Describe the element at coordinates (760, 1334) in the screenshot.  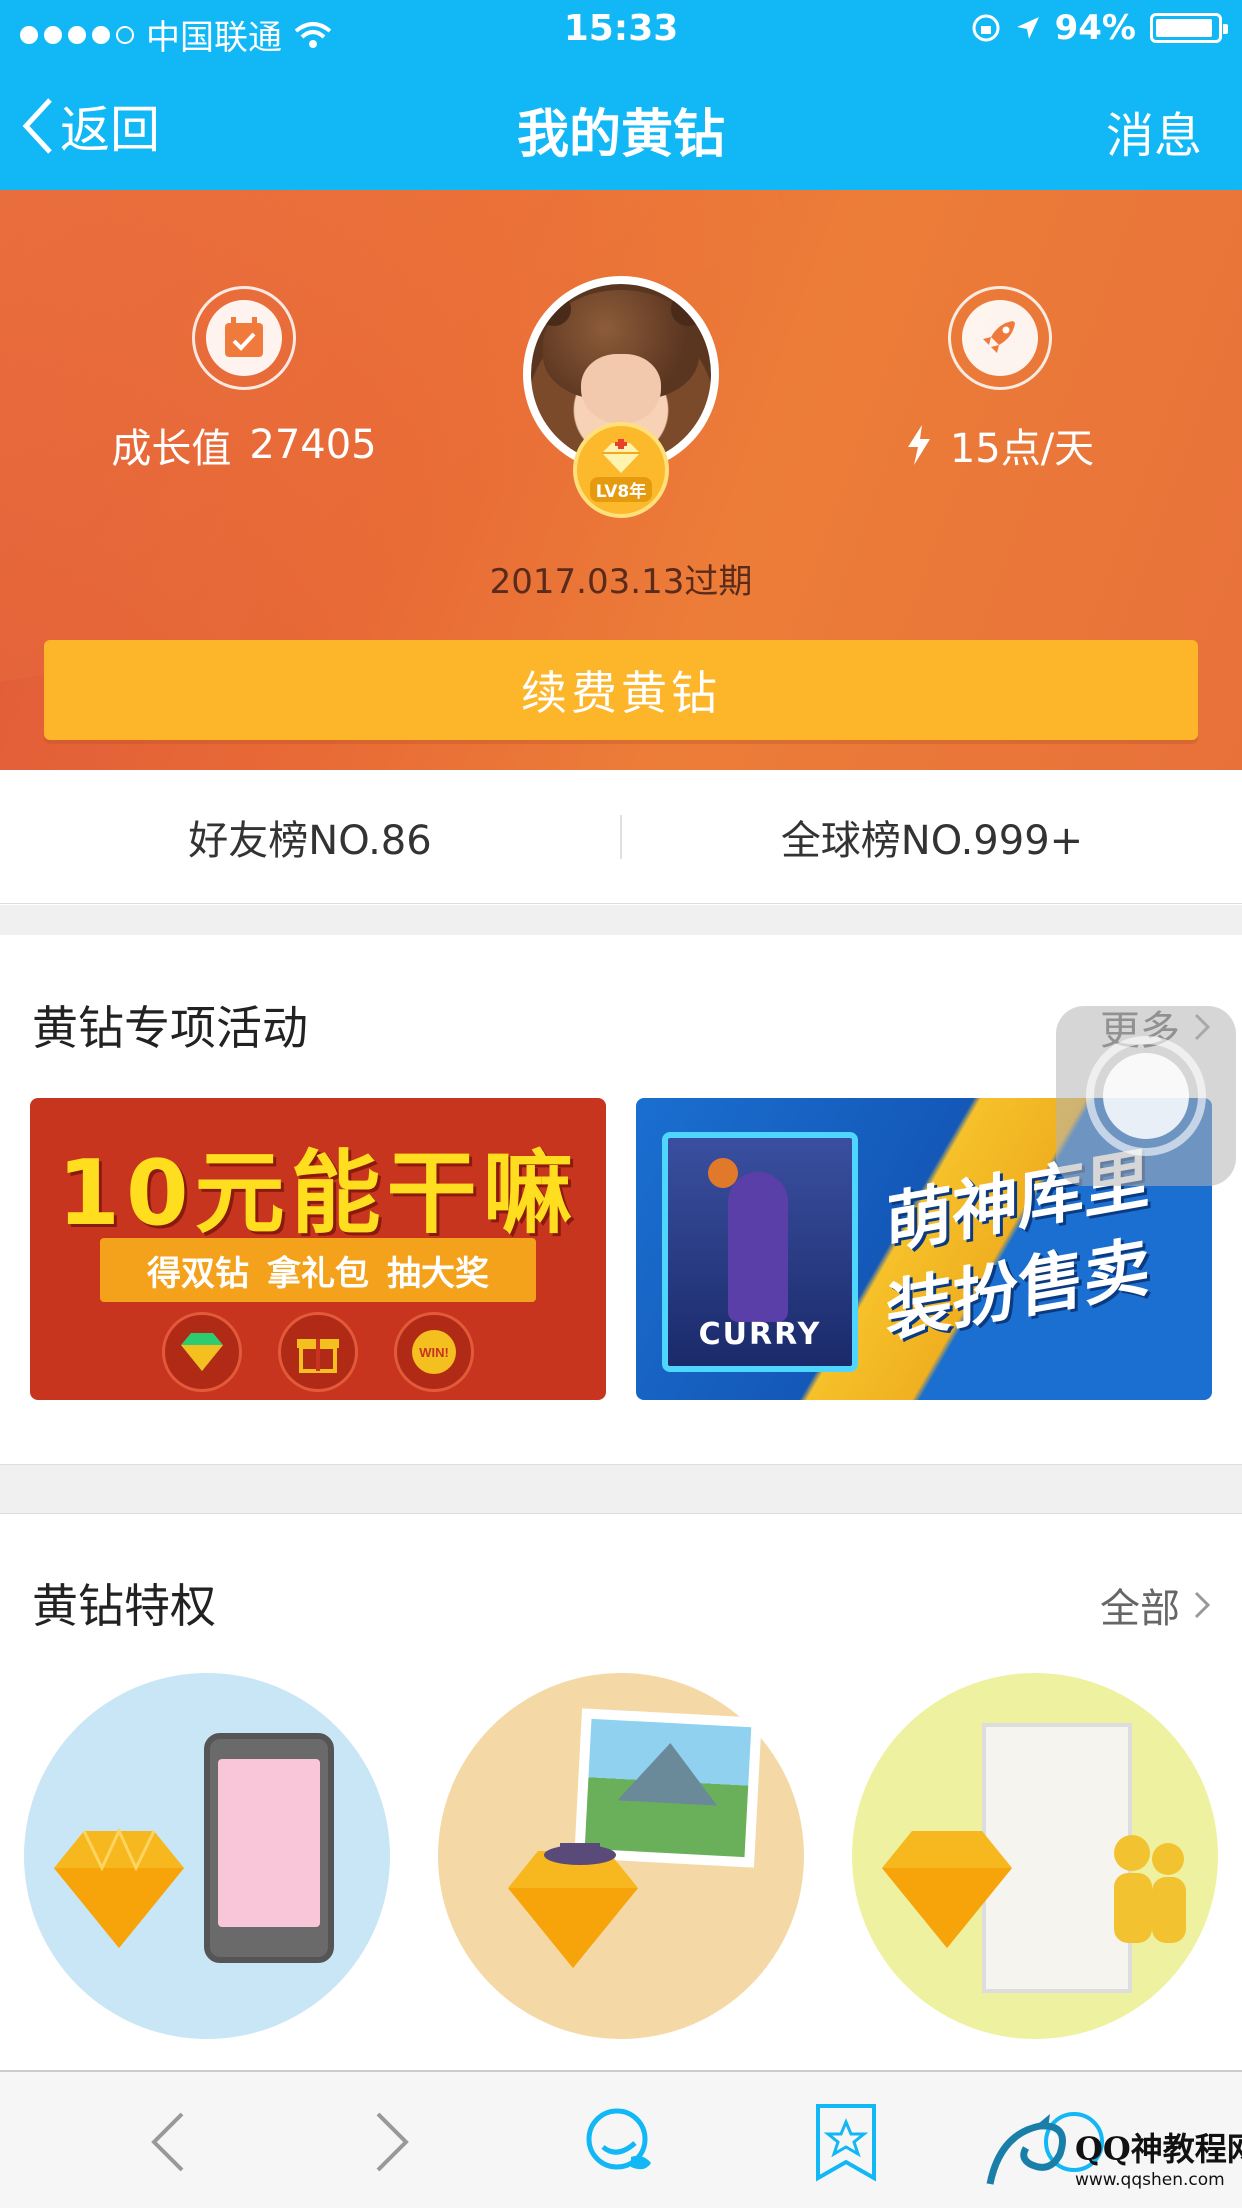
I see `card-name: CURRY` at that location.